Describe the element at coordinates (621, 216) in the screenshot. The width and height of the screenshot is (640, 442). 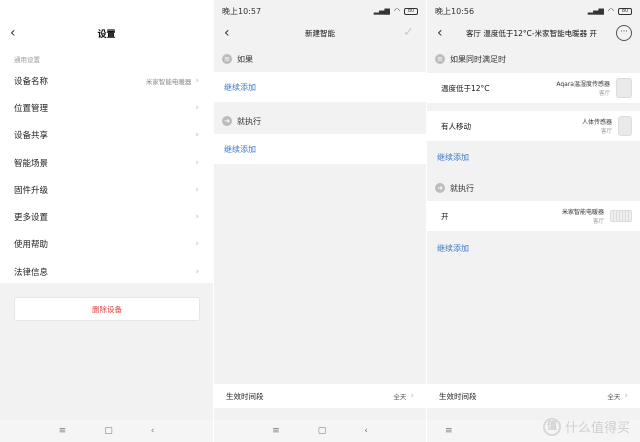
I see `heater-icon` at that location.